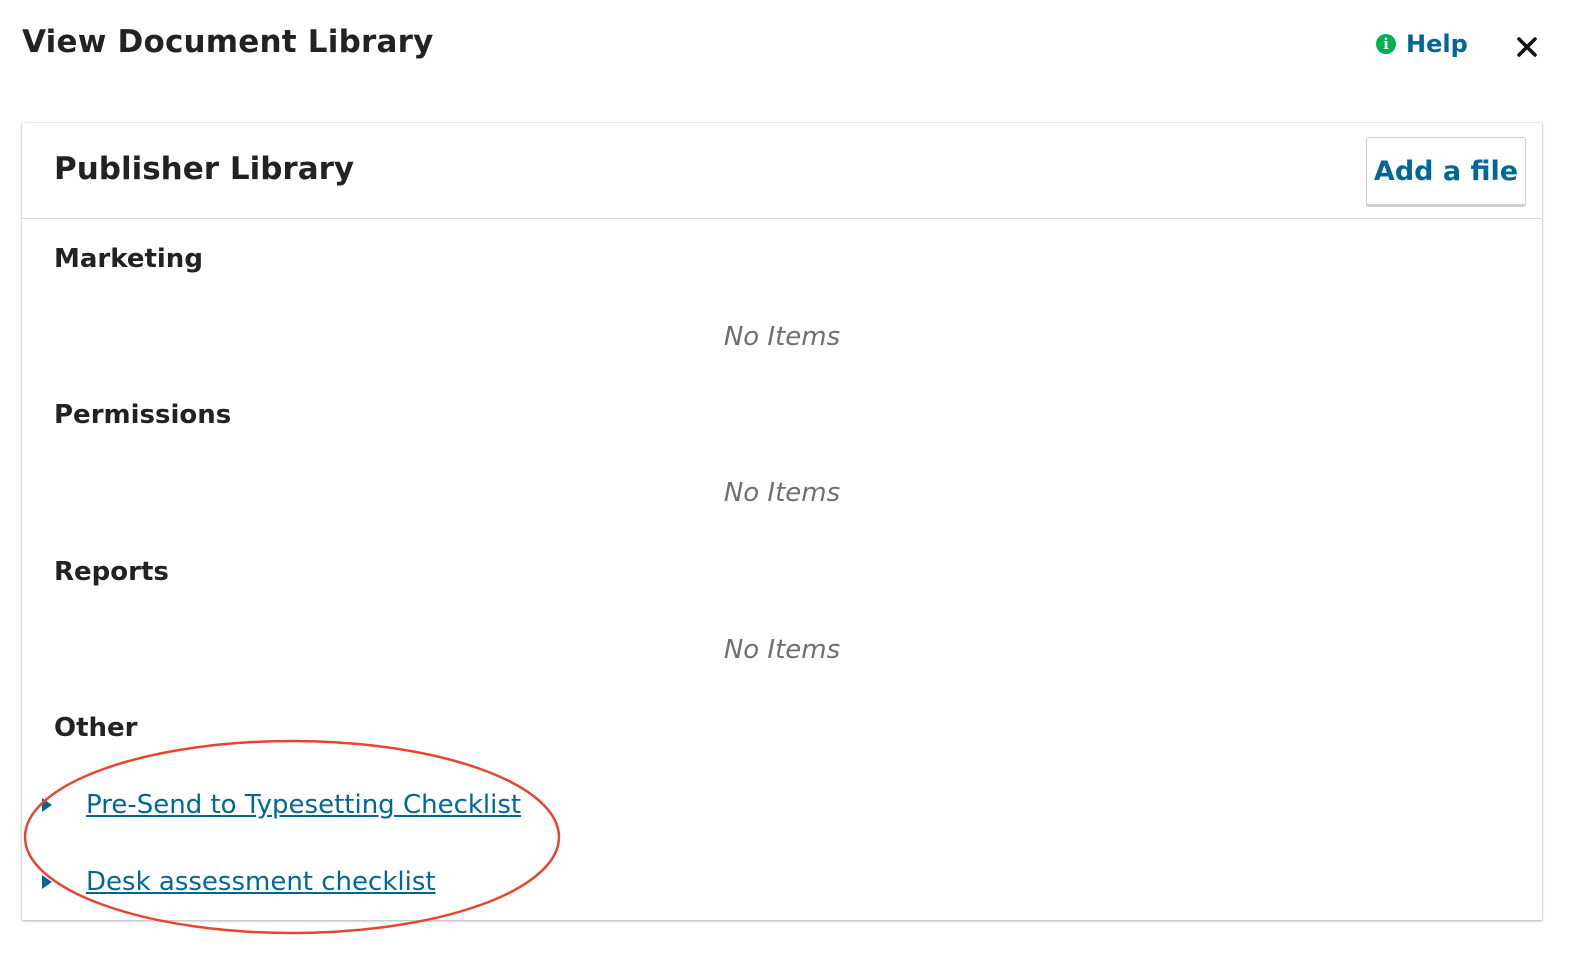 The image size is (1584, 954). What do you see at coordinates (128, 259) in the screenshot?
I see `category-marketing: Marketing` at bounding box center [128, 259].